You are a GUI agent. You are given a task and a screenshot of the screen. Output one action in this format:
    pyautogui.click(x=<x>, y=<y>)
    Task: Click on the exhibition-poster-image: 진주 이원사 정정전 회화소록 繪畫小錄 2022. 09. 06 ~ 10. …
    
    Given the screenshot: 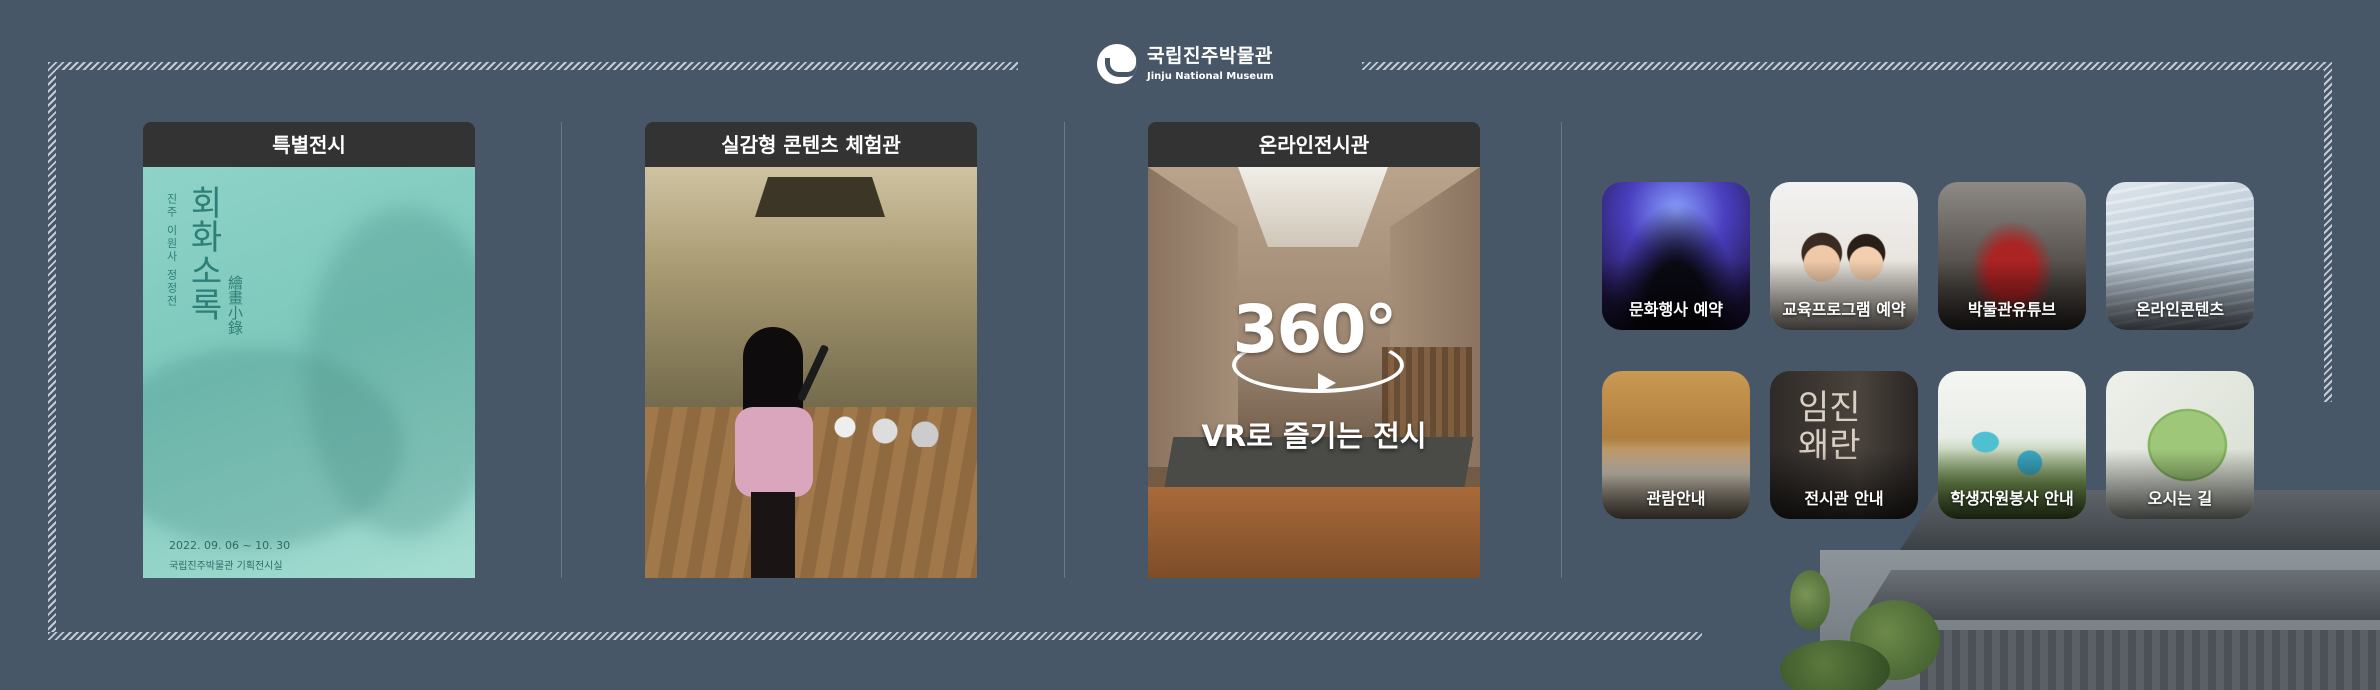 What is the action you would take?
    pyautogui.click(x=309, y=372)
    